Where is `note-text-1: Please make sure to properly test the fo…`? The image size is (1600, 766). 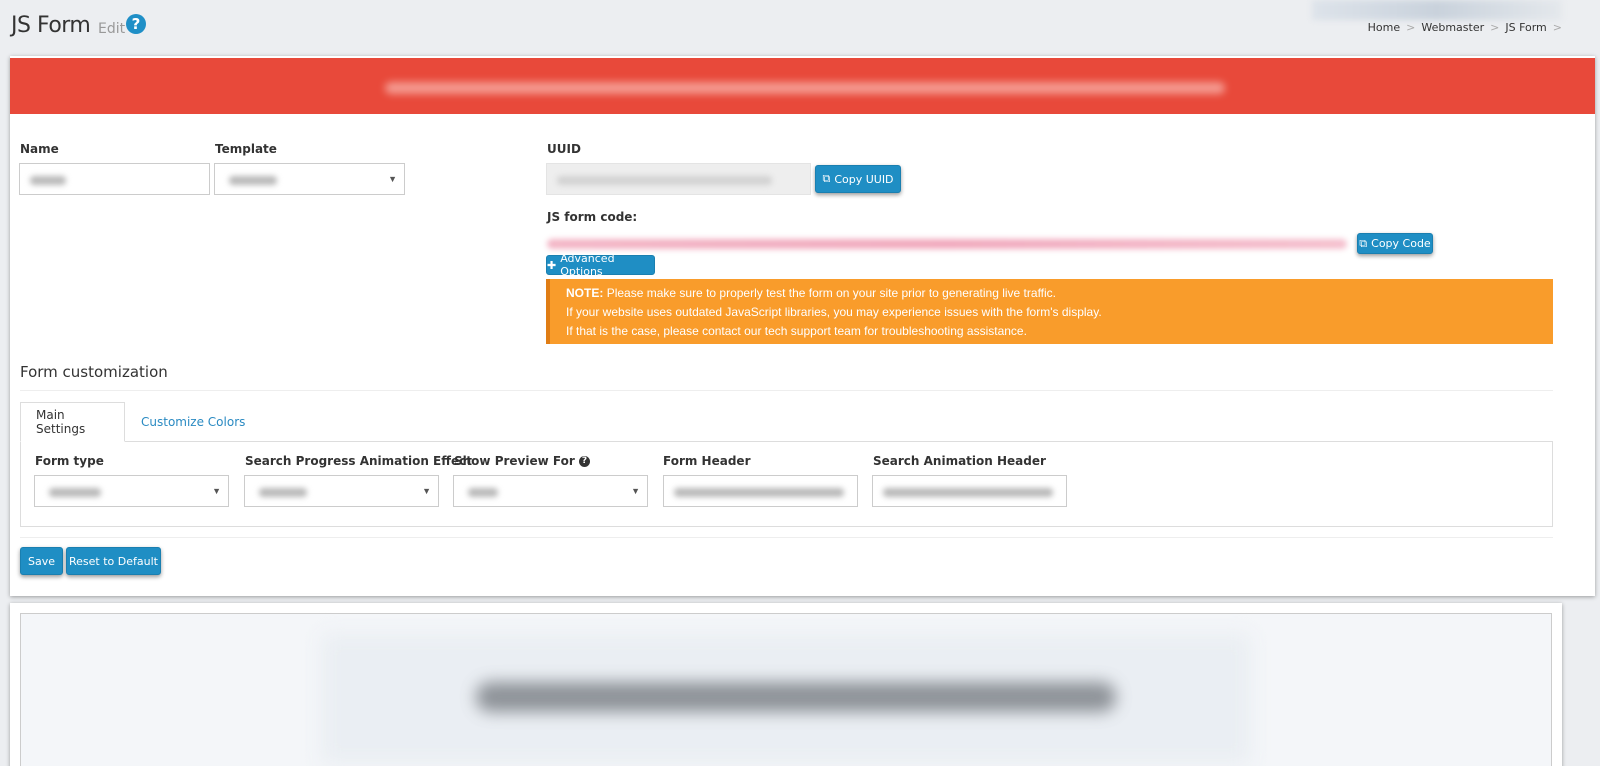
note-text-1: Please make sure to properly test the fo… is located at coordinates (831, 293).